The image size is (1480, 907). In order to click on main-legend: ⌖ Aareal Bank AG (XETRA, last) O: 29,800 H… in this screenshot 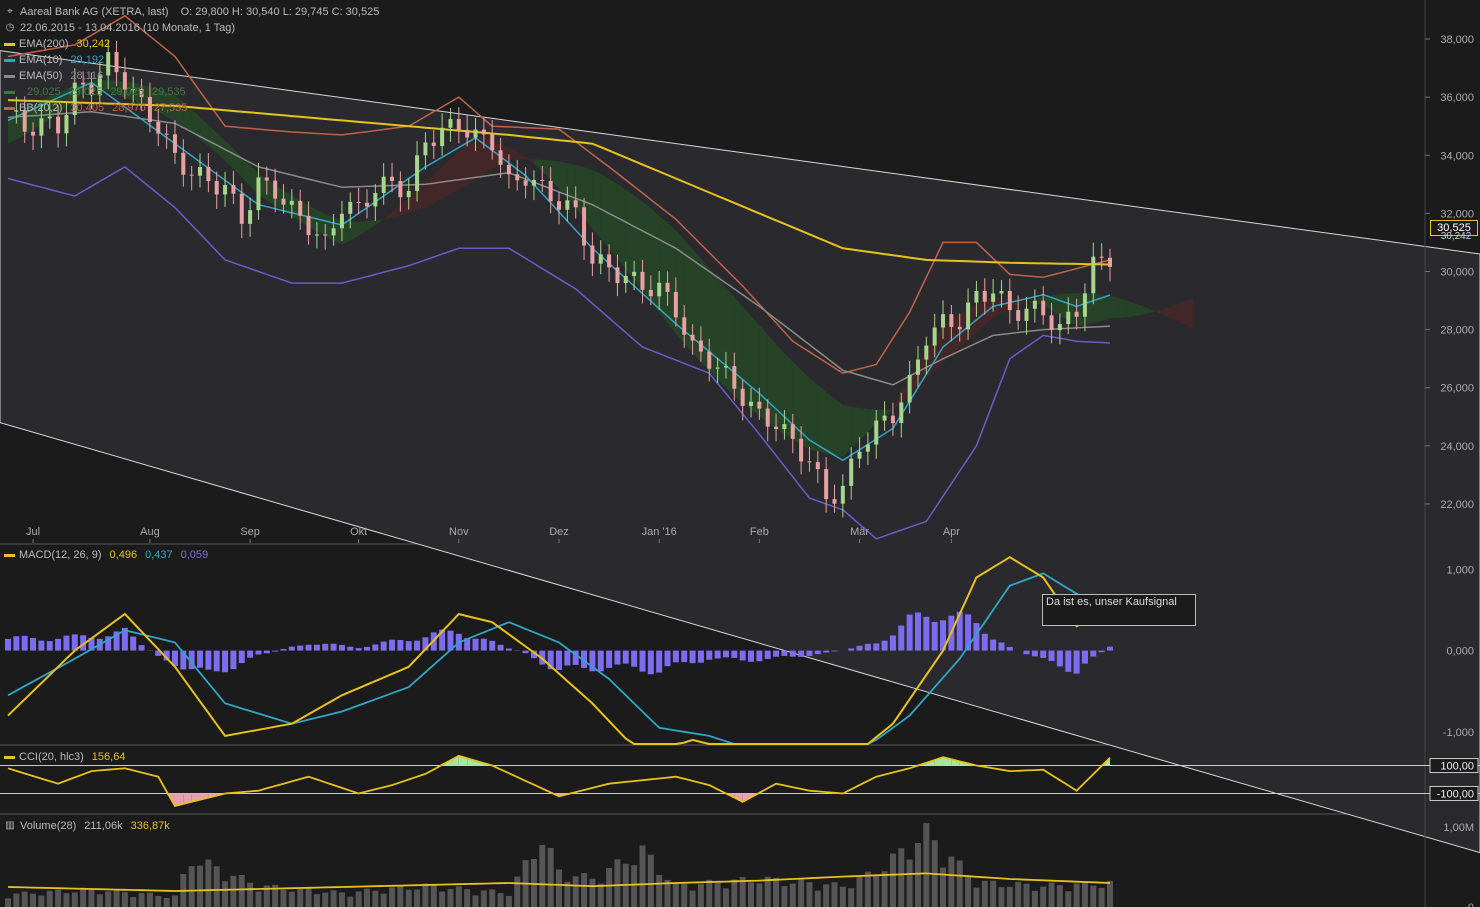, I will do `click(191, 60)`.